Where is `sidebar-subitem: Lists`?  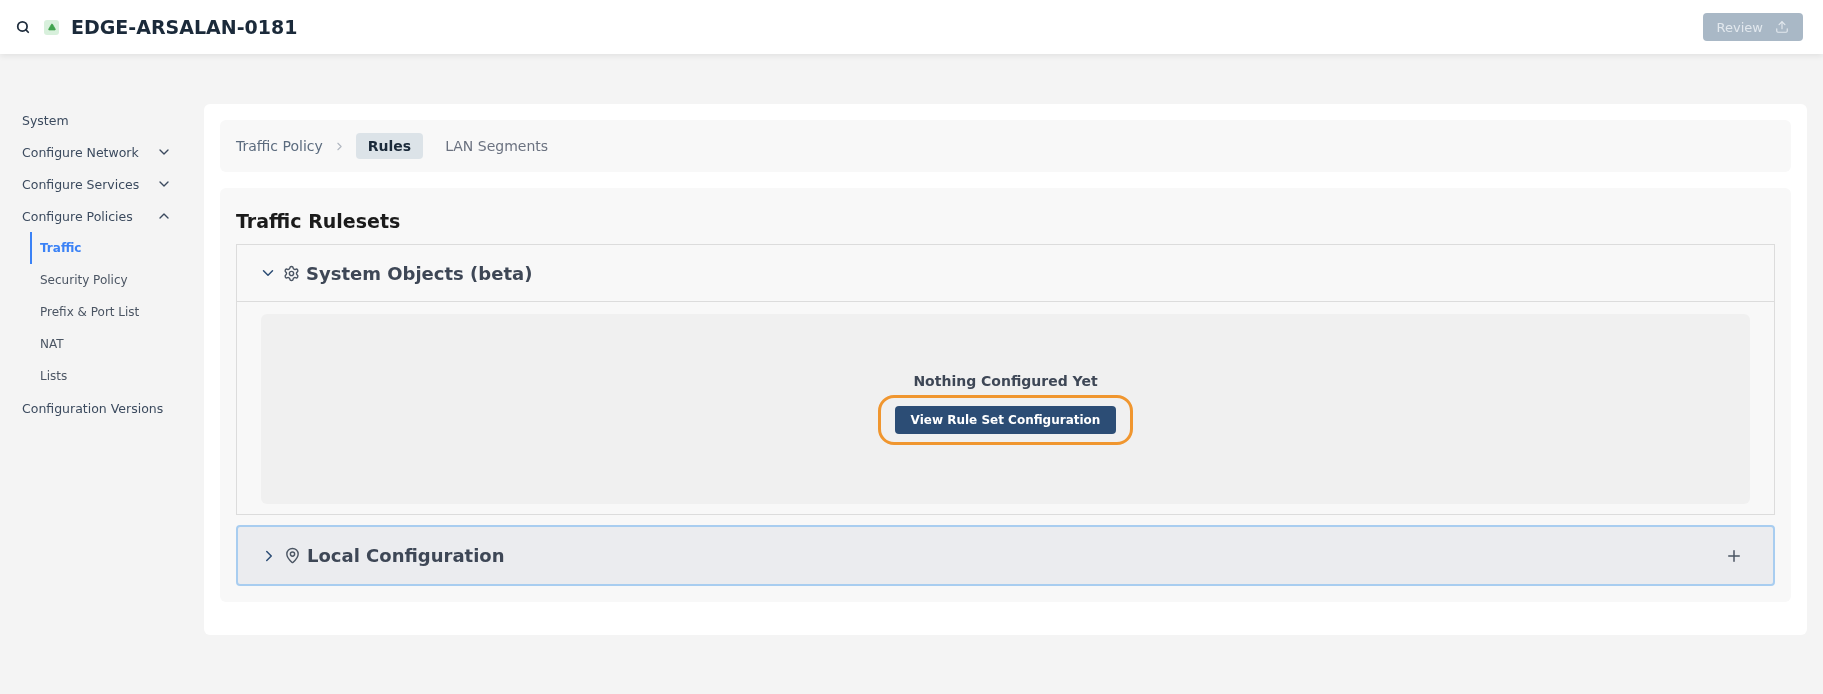 sidebar-subitem: Lists is located at coordinates (108, 376).